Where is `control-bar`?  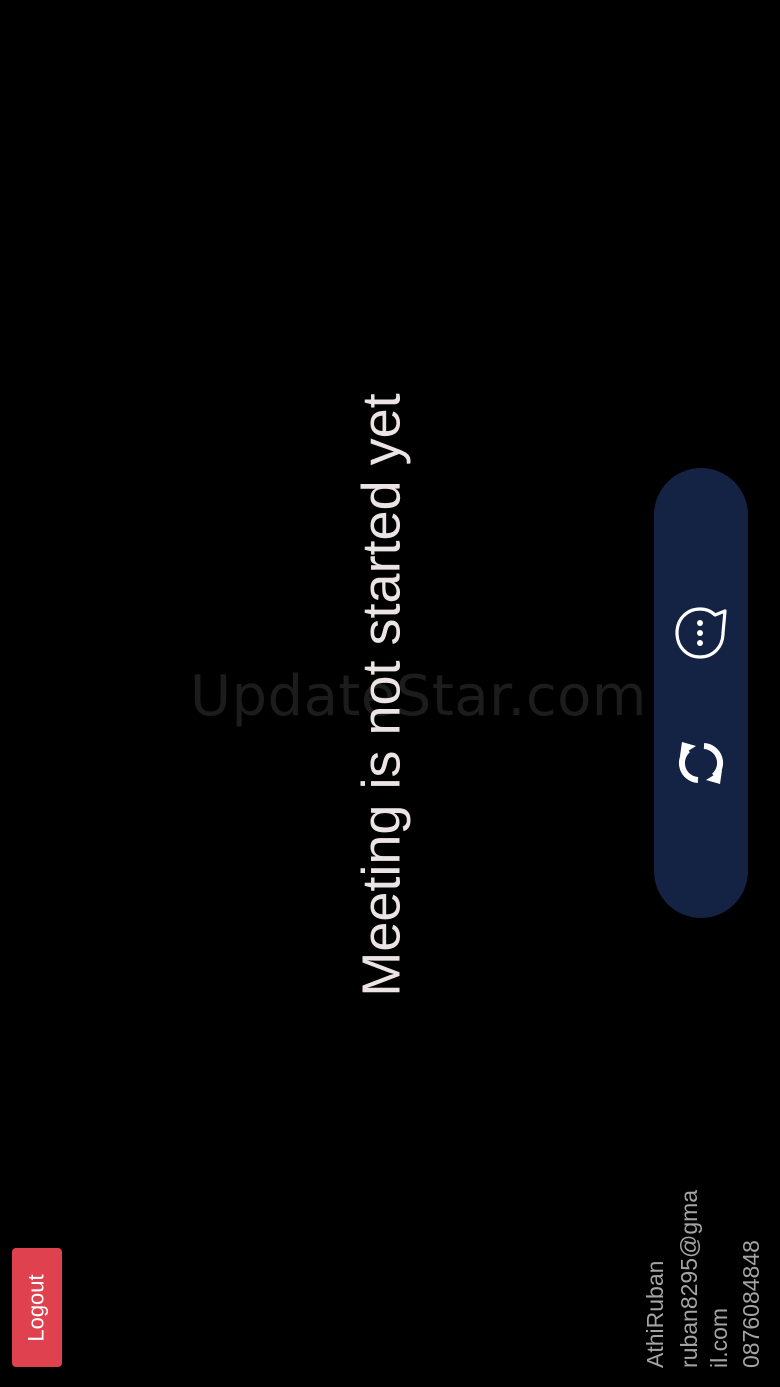 control-bar is located at coordinates (701, 693).